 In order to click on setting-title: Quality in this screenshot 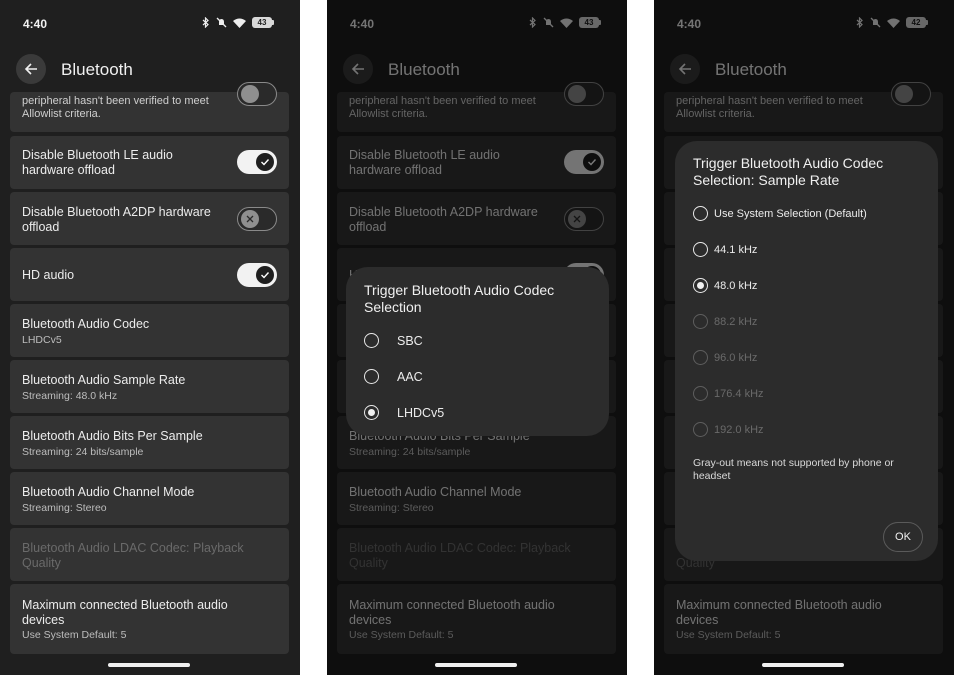, I will do `click(41, 563)`.